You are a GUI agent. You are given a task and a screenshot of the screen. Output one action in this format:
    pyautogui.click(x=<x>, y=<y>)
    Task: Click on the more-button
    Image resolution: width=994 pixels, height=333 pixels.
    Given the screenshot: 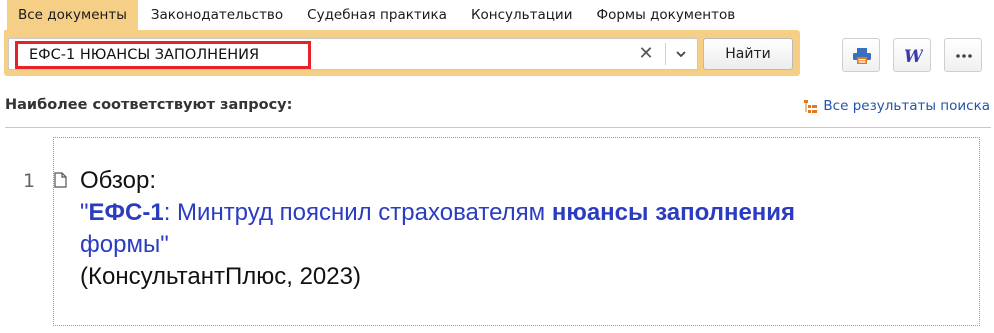 What is the action you would take?
    pyautogui.click(x=963, y=55)
    